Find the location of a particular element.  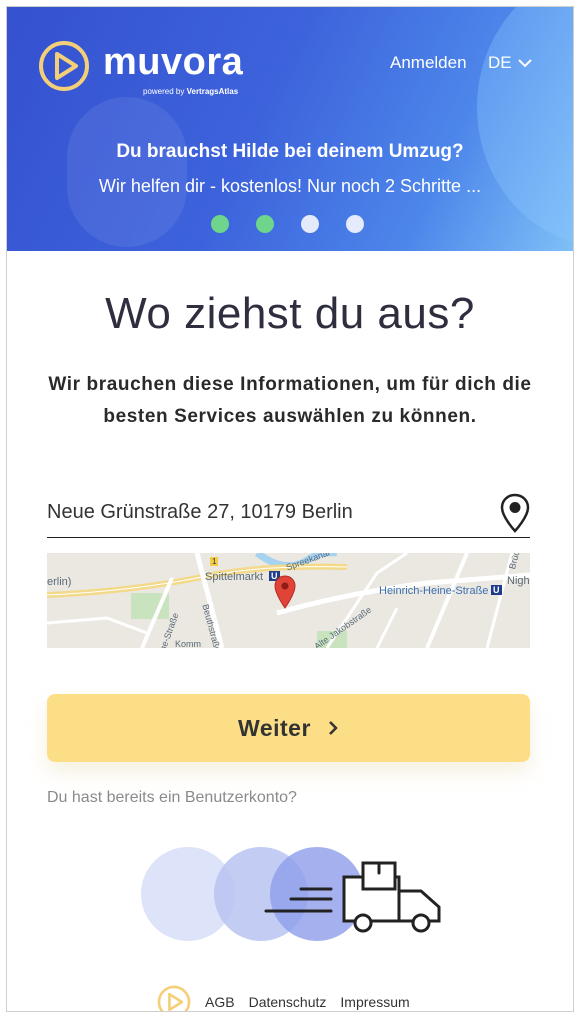

continue-label: Weiter is located at coordinates (274, 727).